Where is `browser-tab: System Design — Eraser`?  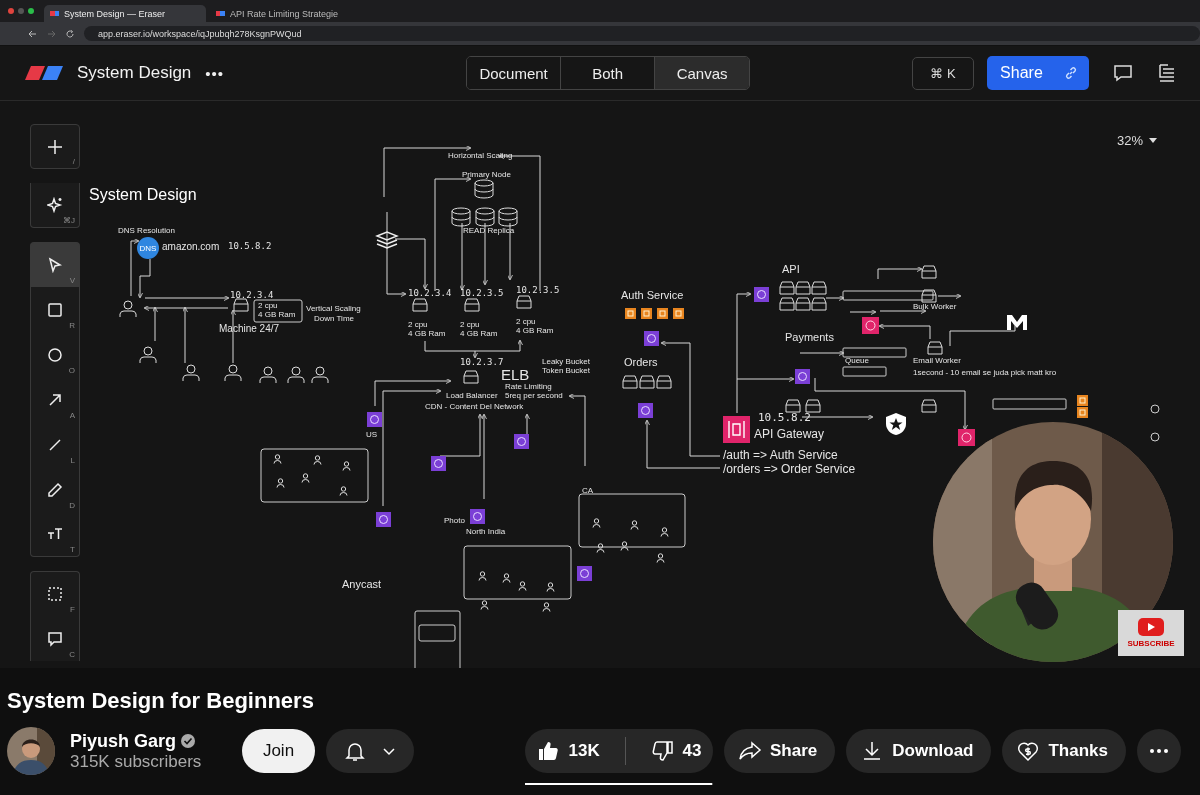 browser-tab: System Design — Eraser is located at coordinates (125, 13).